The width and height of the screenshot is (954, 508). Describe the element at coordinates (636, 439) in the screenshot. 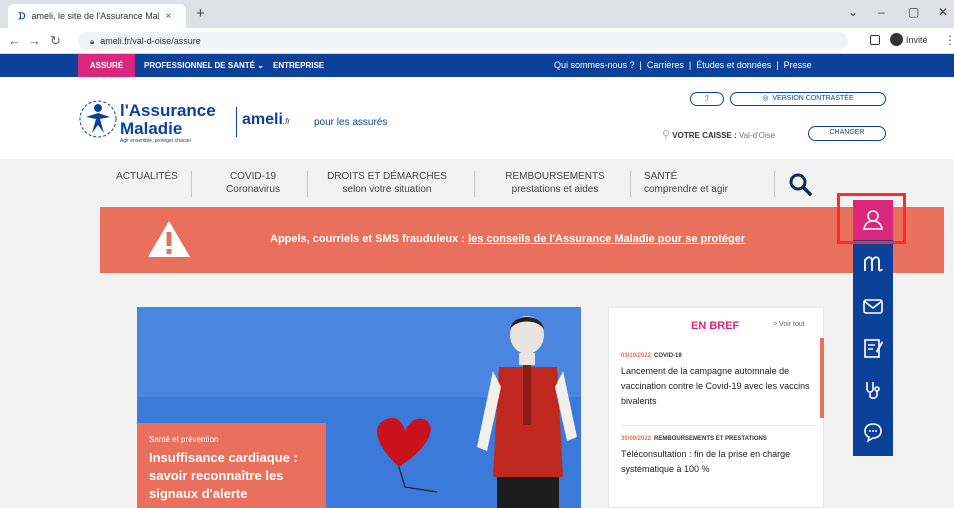

I see `news-date: 30/09/2022` at that location.